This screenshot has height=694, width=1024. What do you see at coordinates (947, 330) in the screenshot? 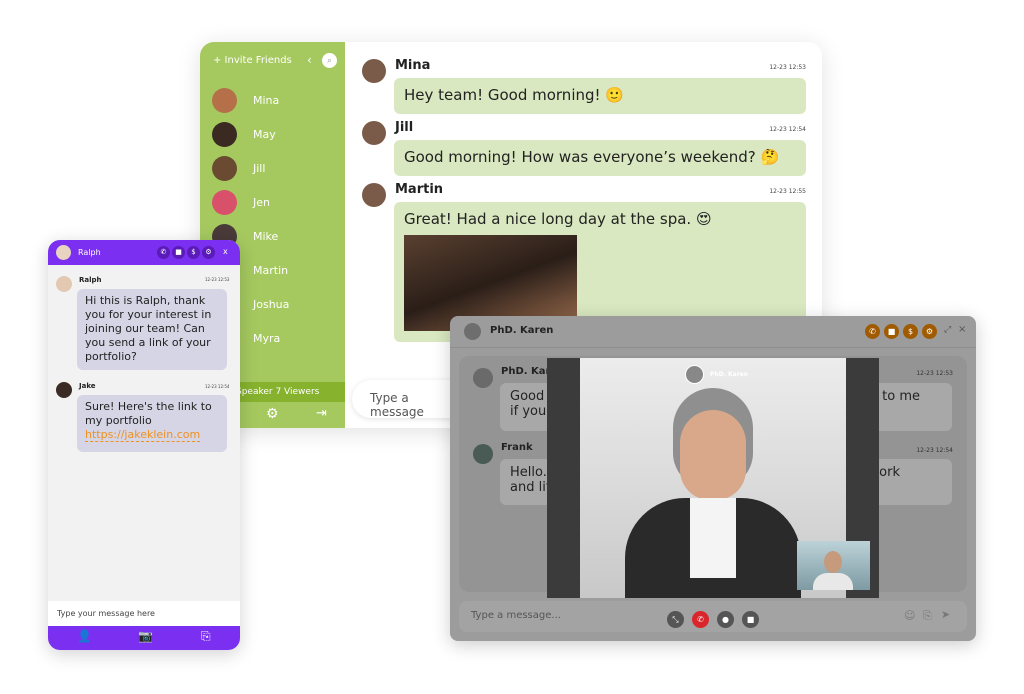
I see `expand-icon: ⤢` at bounding box center [947, 330].